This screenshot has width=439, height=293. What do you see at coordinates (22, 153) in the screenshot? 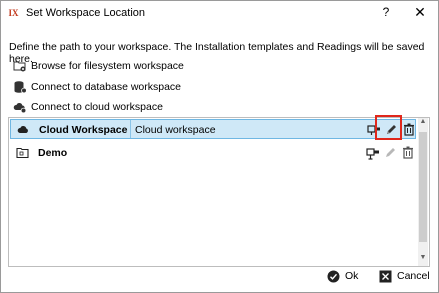
I see `folder-icon` at bounding box center [22, 153].